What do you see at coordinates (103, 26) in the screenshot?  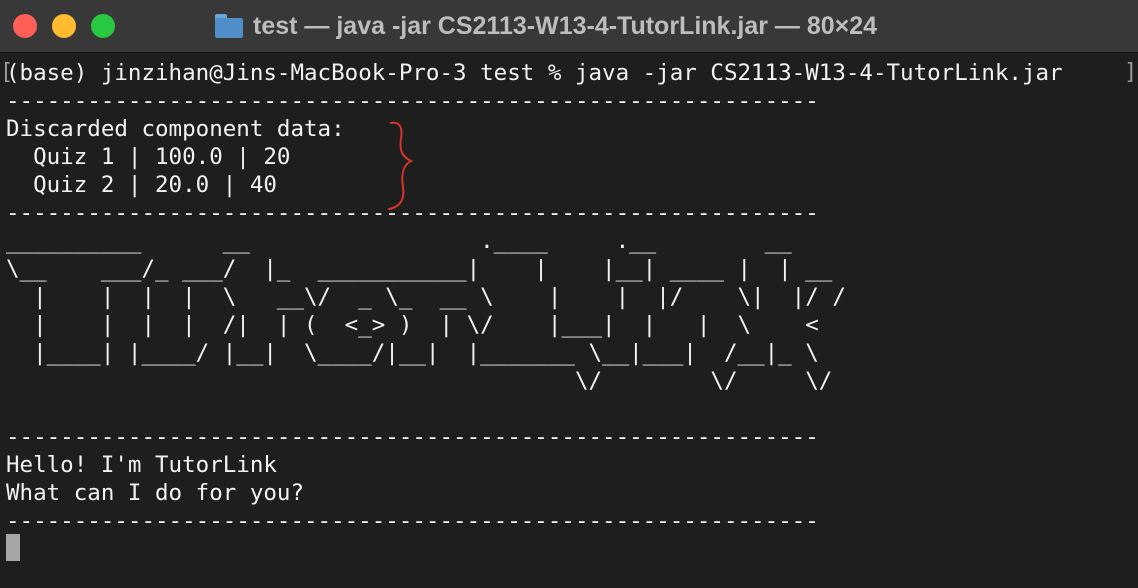 I see `zoom-button` at bounding box center [103, 26].